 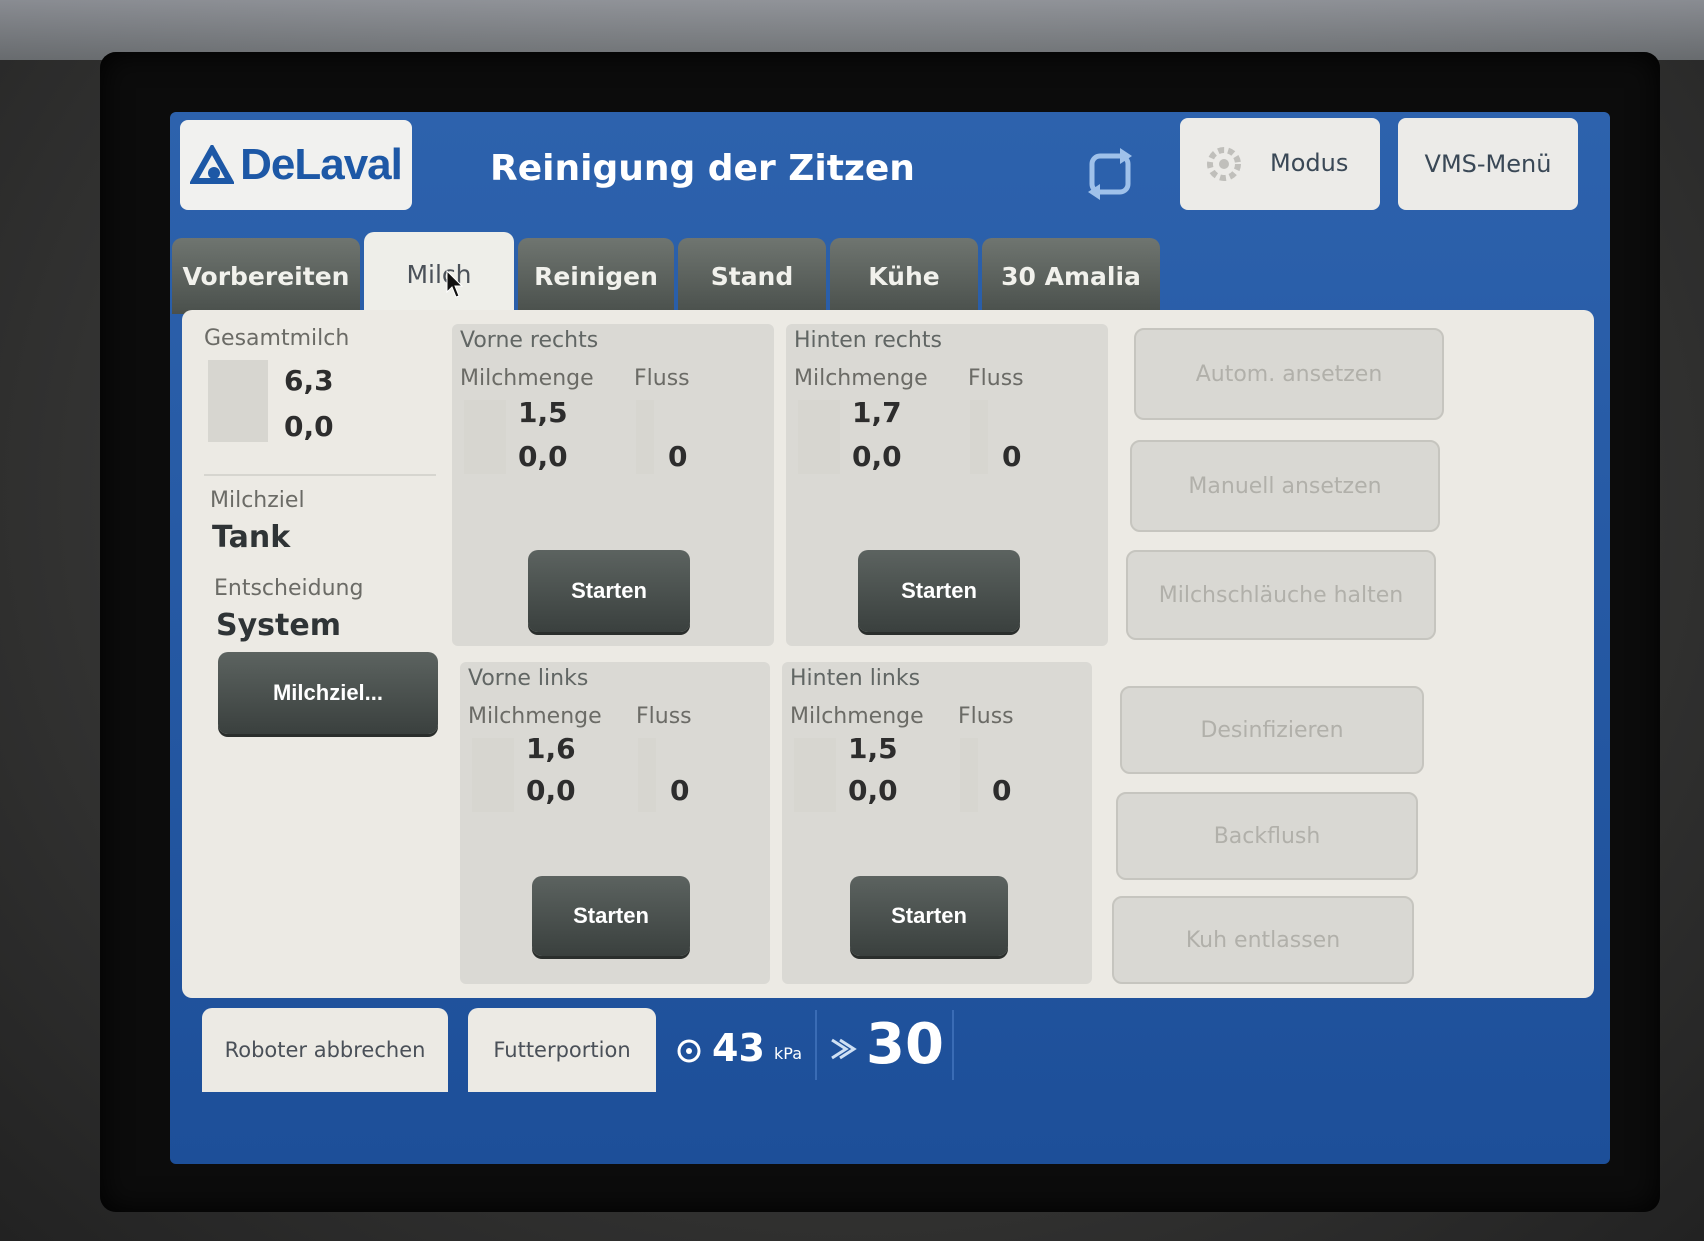 I want to click on milchziel-value: Tank, so click(x=251, y=537).